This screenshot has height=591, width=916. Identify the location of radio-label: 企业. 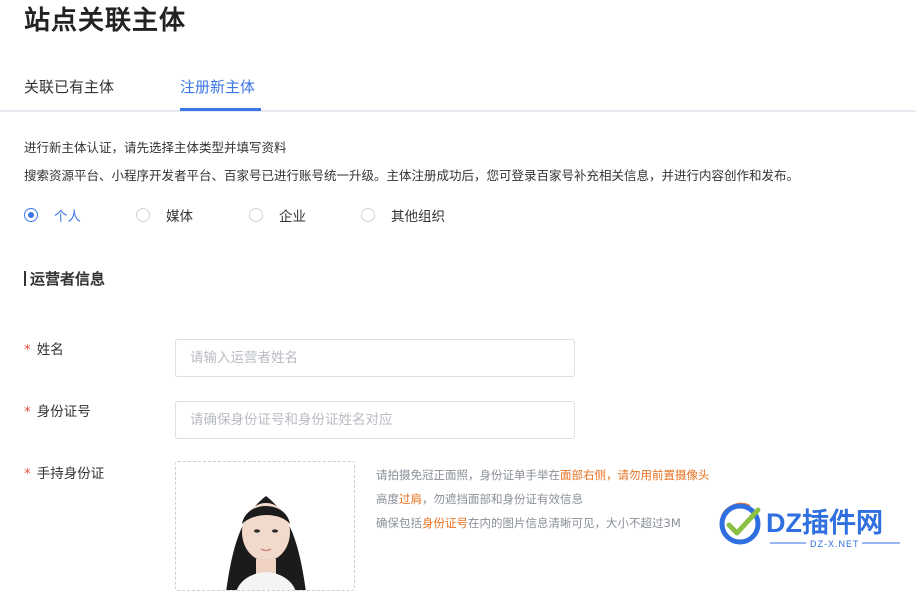
(292, 217).